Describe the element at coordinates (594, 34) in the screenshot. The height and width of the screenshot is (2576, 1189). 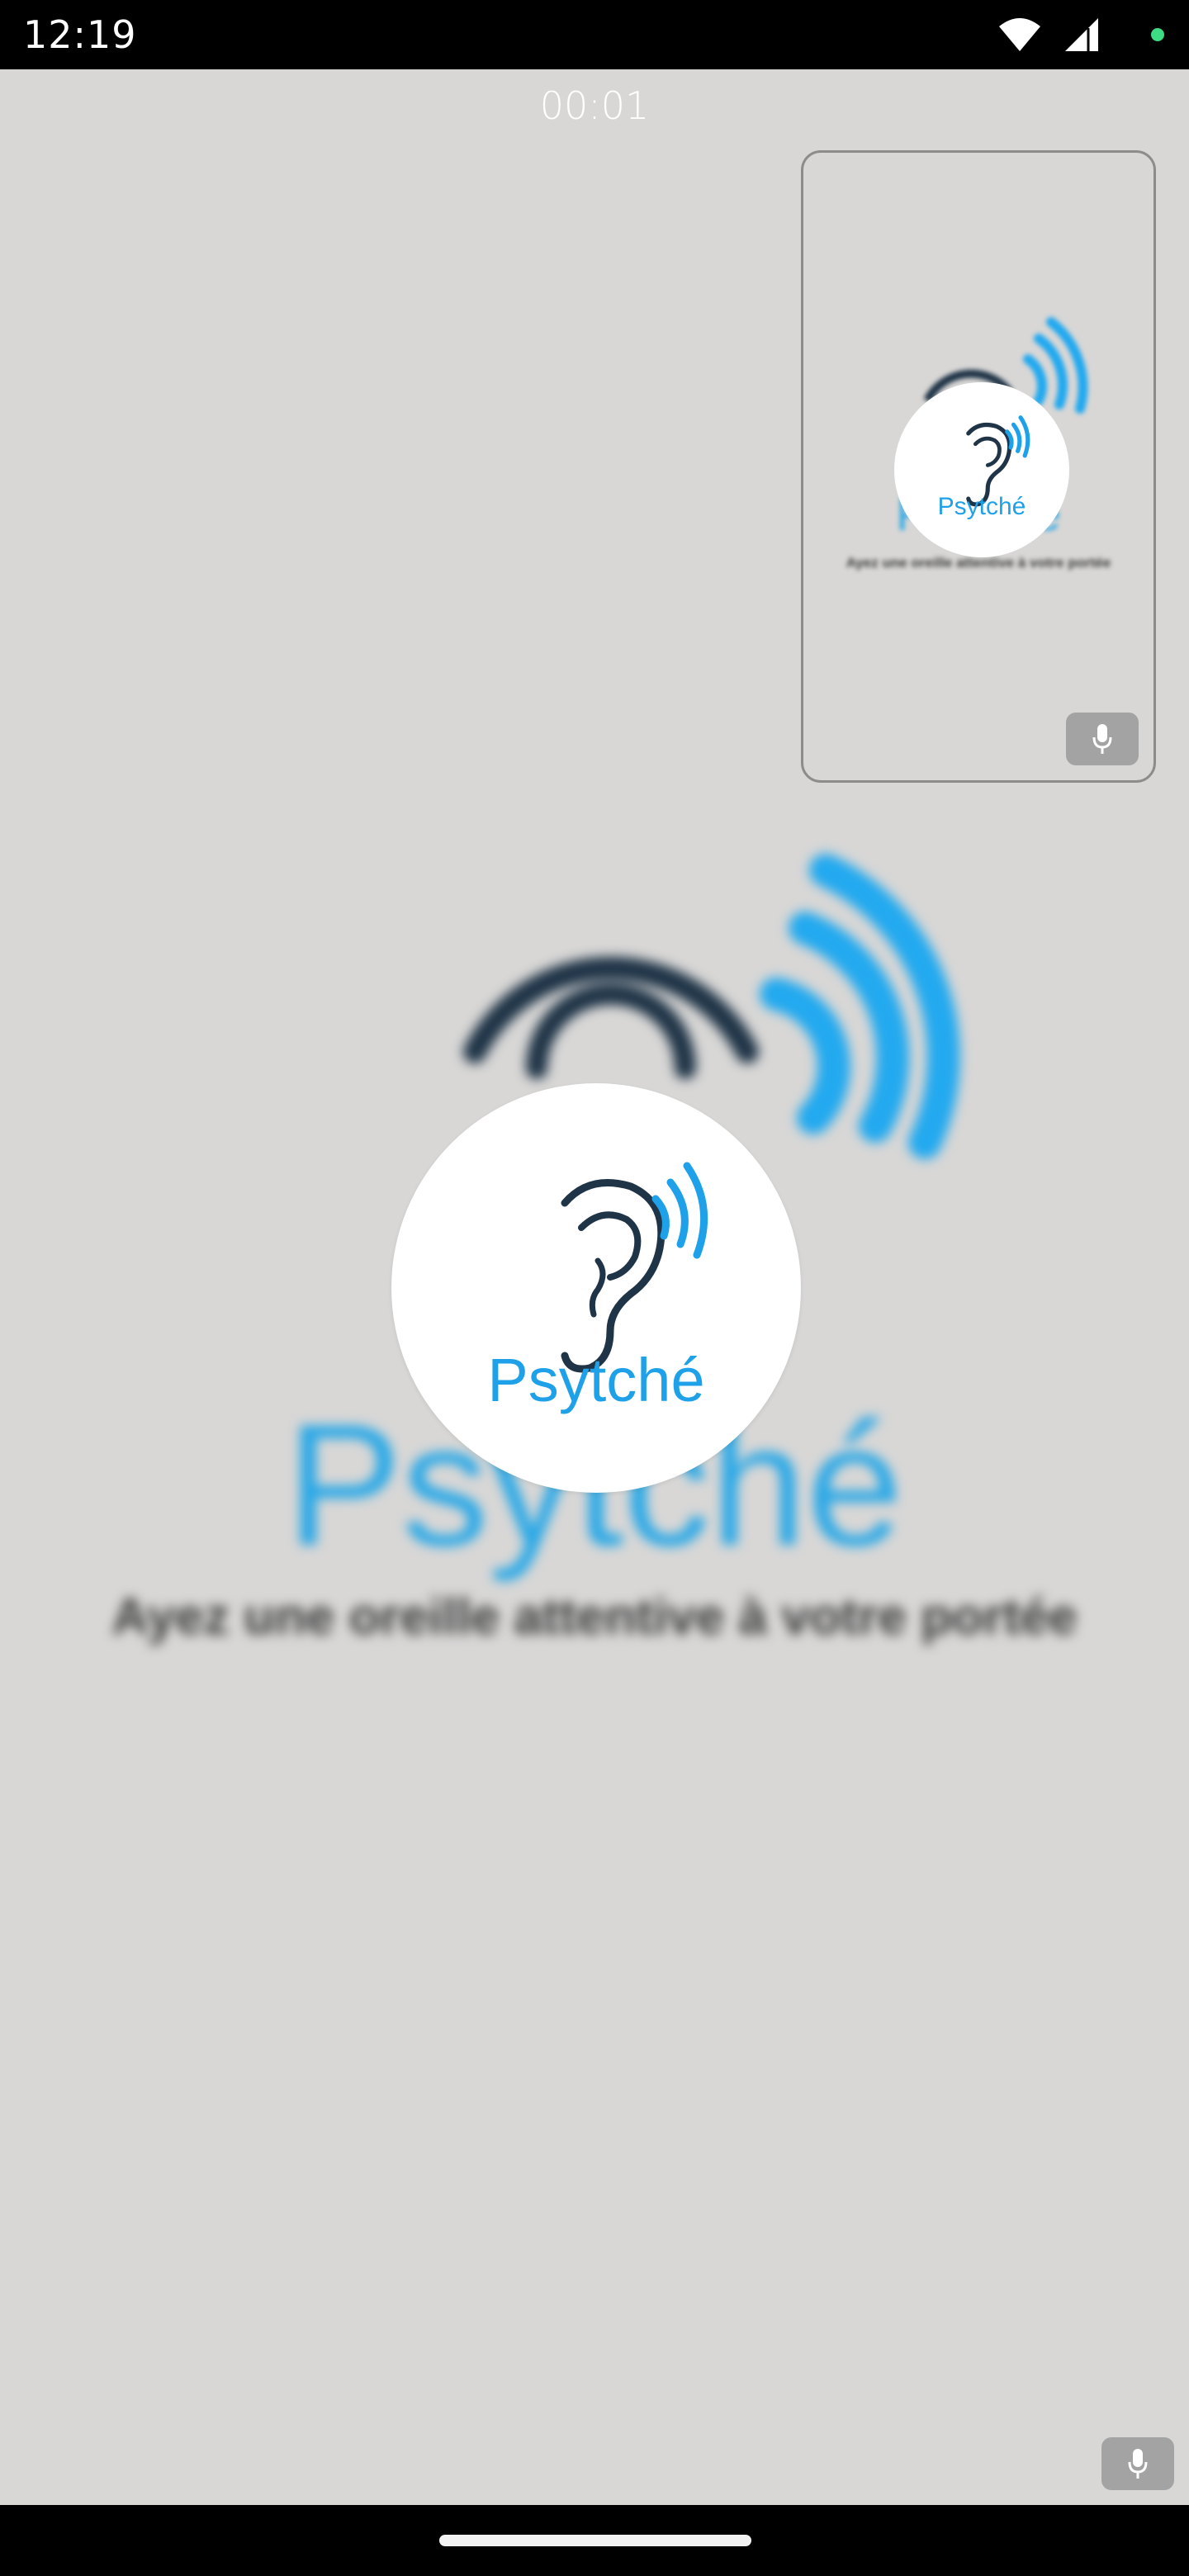
I see `status-bar: 12:19` at that location.